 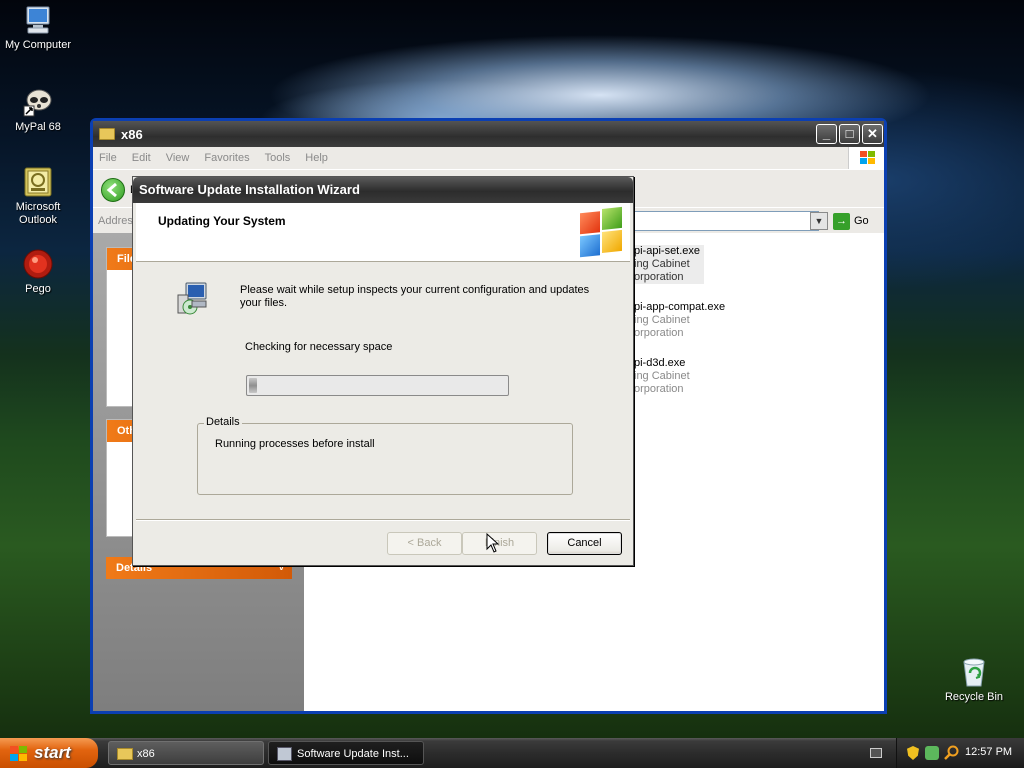 What do you see at coordinates (223, 422) in the screenshot?
I see `details-label: Details` at bounding box center [223, 422].